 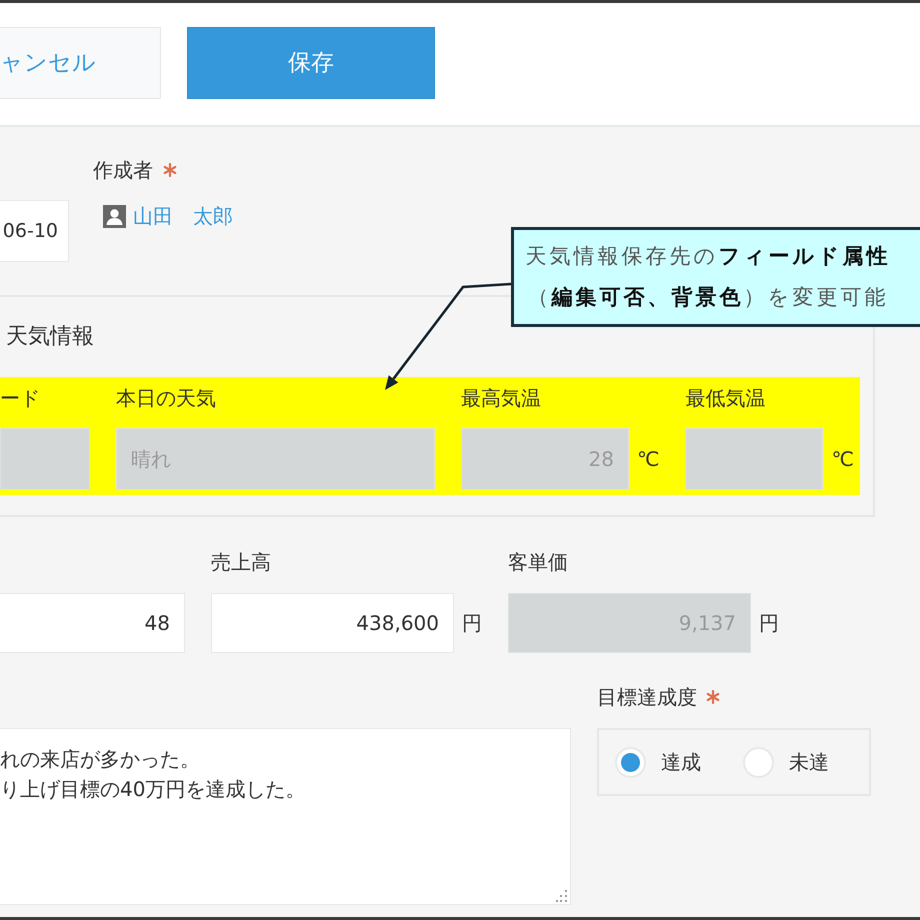 What do you see at coordinates (501, 398) in the screenshot?
I see `field-label: 最高気温` at bounding box center [501, 398].